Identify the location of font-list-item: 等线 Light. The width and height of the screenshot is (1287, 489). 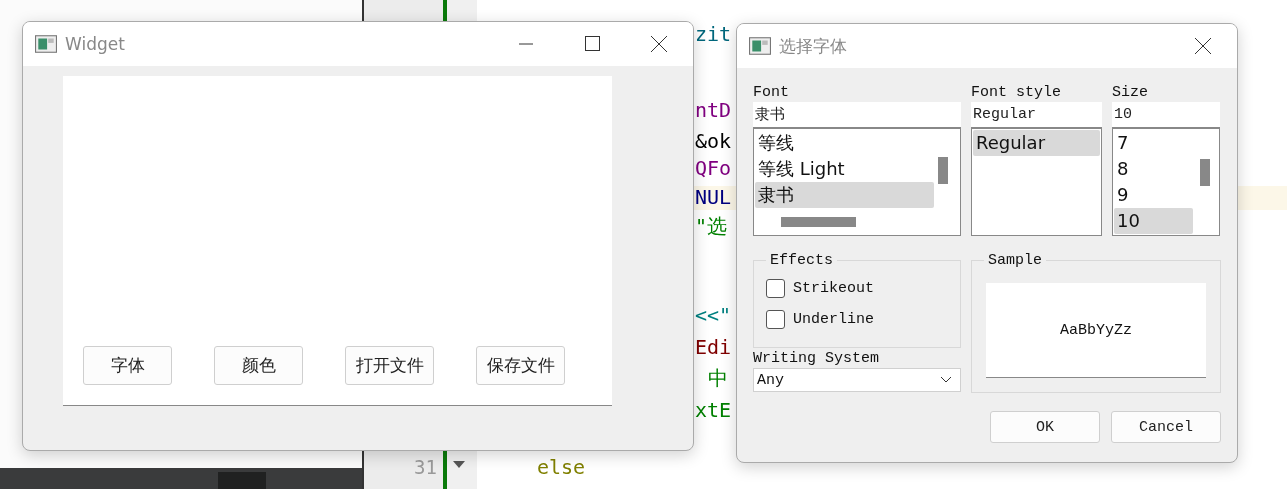
(844, 169).